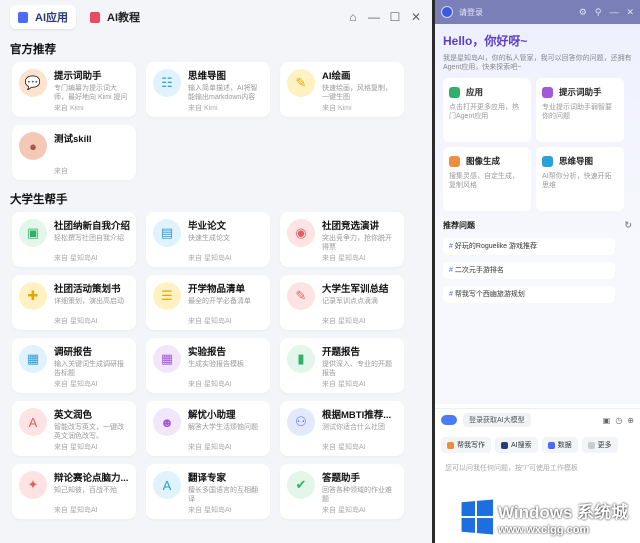 This screenshot has height=543, width=640. What do you see at coordinates (43, 17) in the screenshot?
I see `tab-ai-apps: AI应用` at bounding box center [43, 17].